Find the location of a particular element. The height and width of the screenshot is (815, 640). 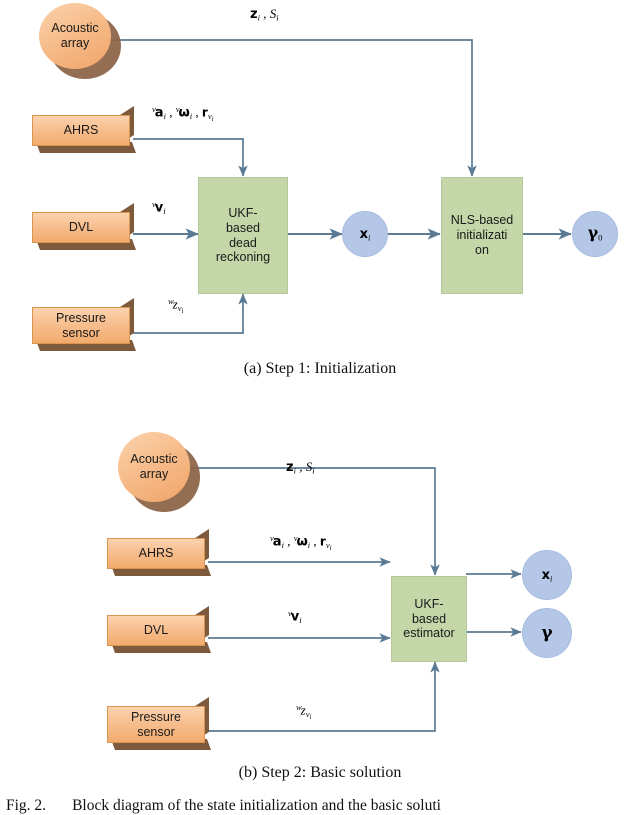

ukf-dr-line4: reckoning is located at coordinates (243, 257).